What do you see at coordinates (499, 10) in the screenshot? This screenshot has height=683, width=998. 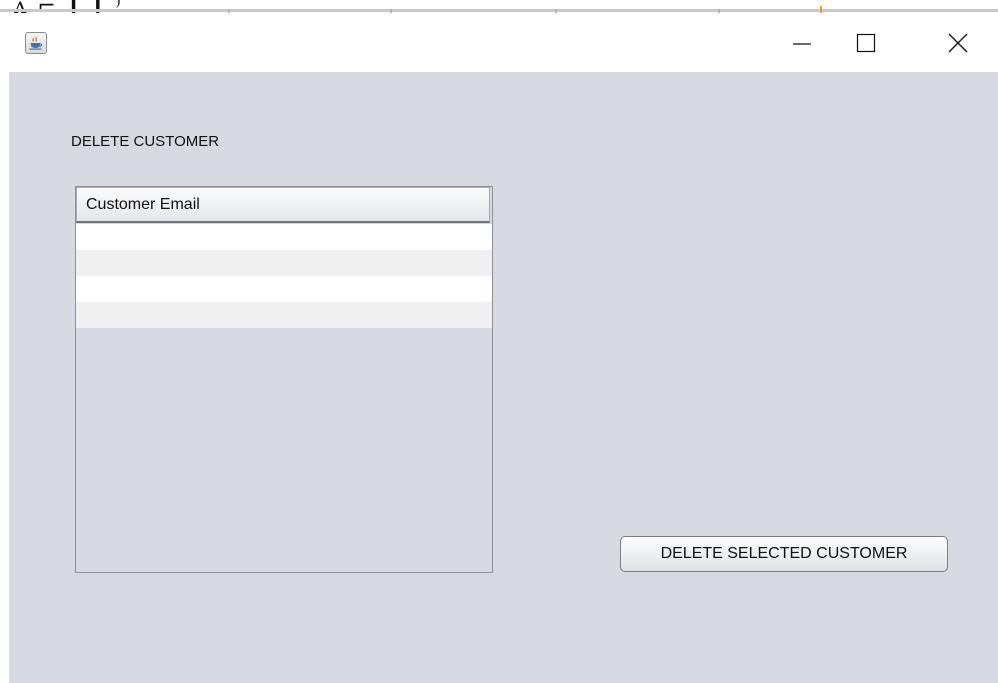 I see `background-window-tabbar` at bounding box center [499, 10].